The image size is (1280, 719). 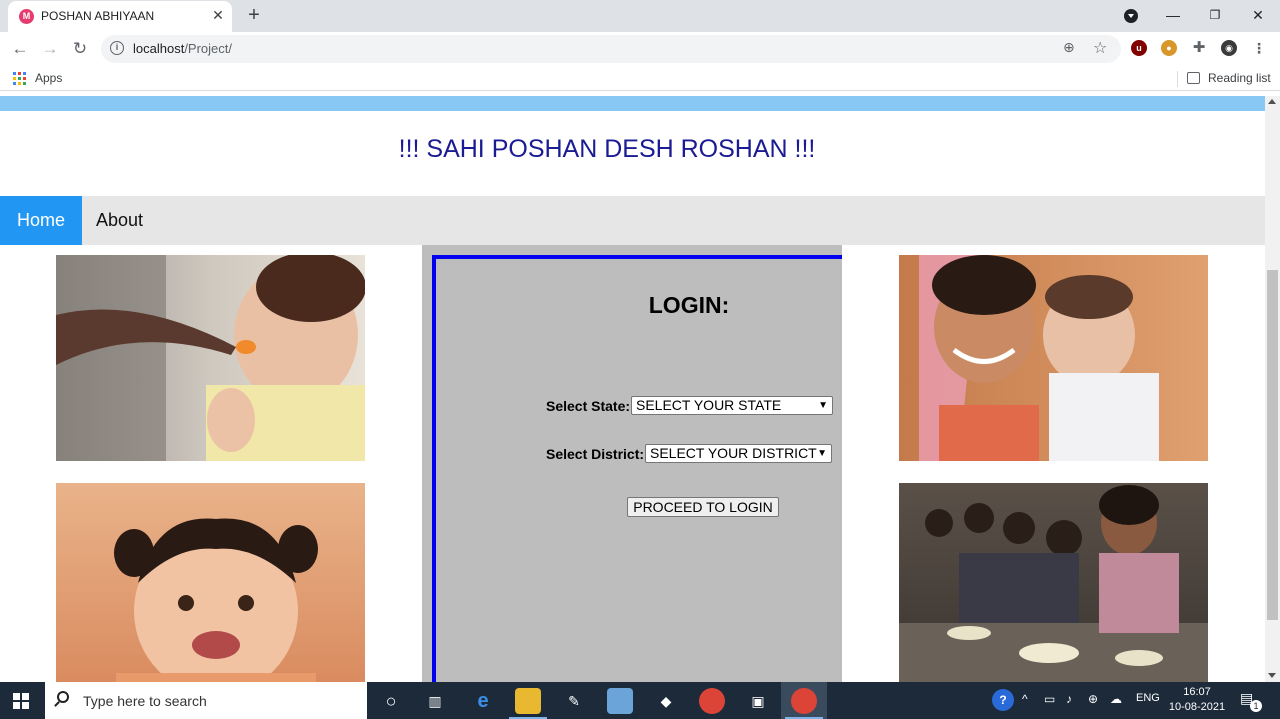 I want to click on bookmark-star-icon: ☆, so click(x=1100, y=48).